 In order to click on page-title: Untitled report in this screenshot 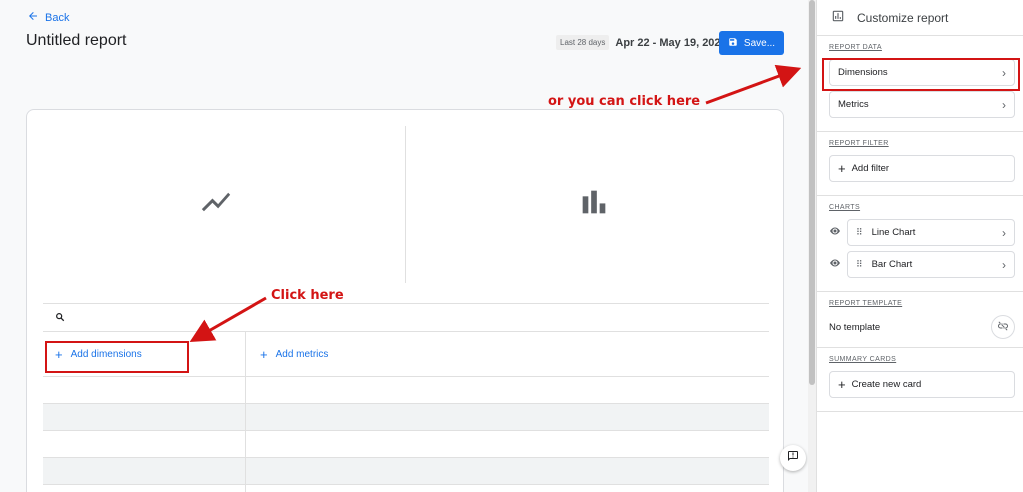, I will do `click(76, 40)`.